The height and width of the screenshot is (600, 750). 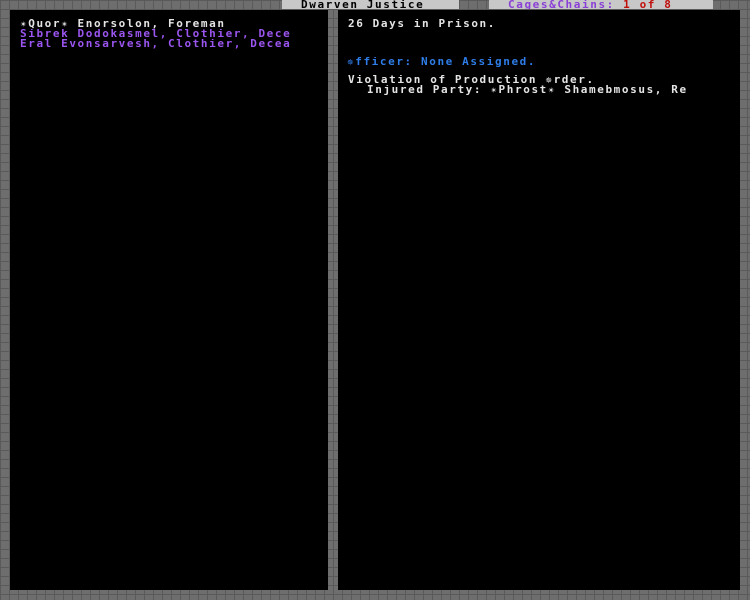 I want to click on screen-title: Dwarven Justice, so click(x=370, y=4).